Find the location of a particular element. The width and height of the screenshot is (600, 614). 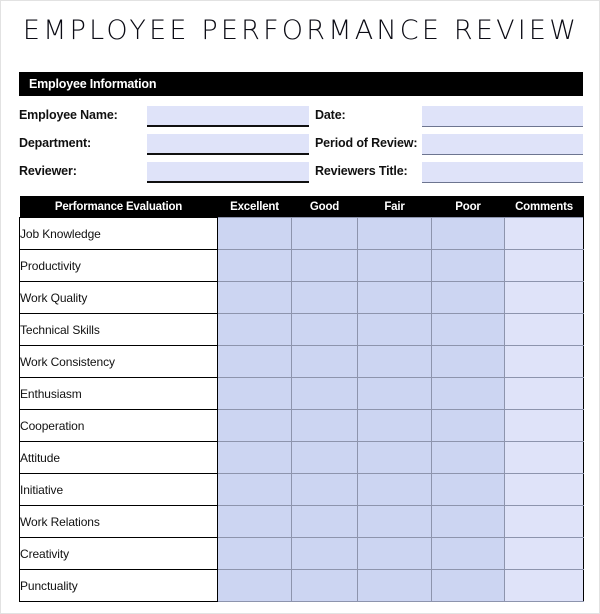

column-header-criterion: Performance Evaluation is located at coordinates (118, 207).